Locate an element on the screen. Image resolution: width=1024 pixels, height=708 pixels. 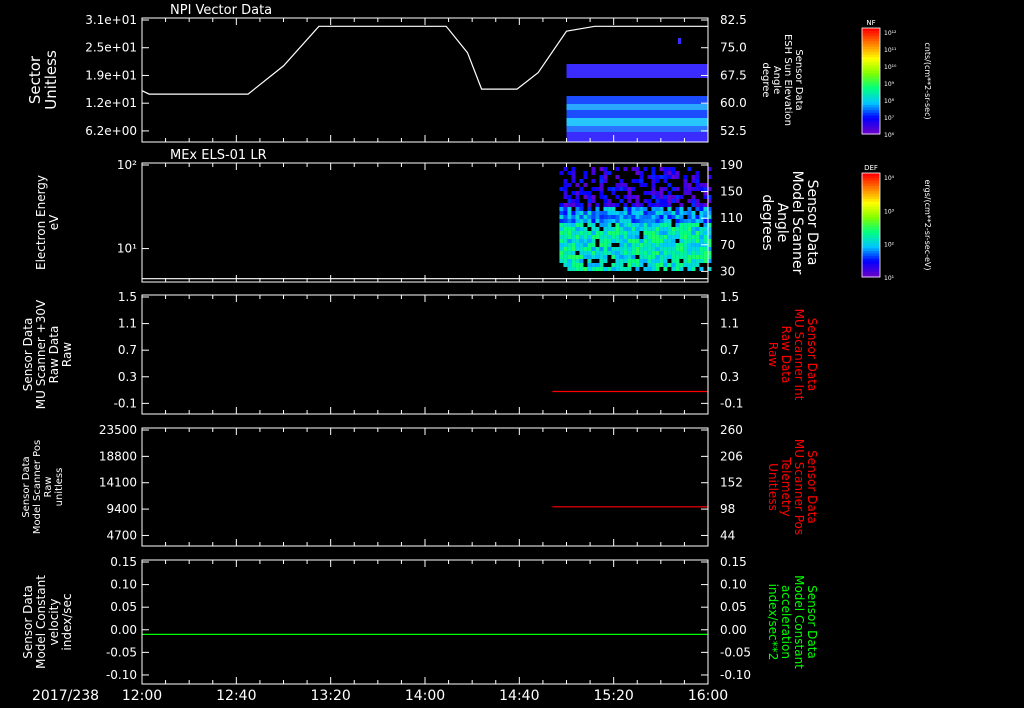
y2-axis-label: degree is located at coordinates (765, 79).